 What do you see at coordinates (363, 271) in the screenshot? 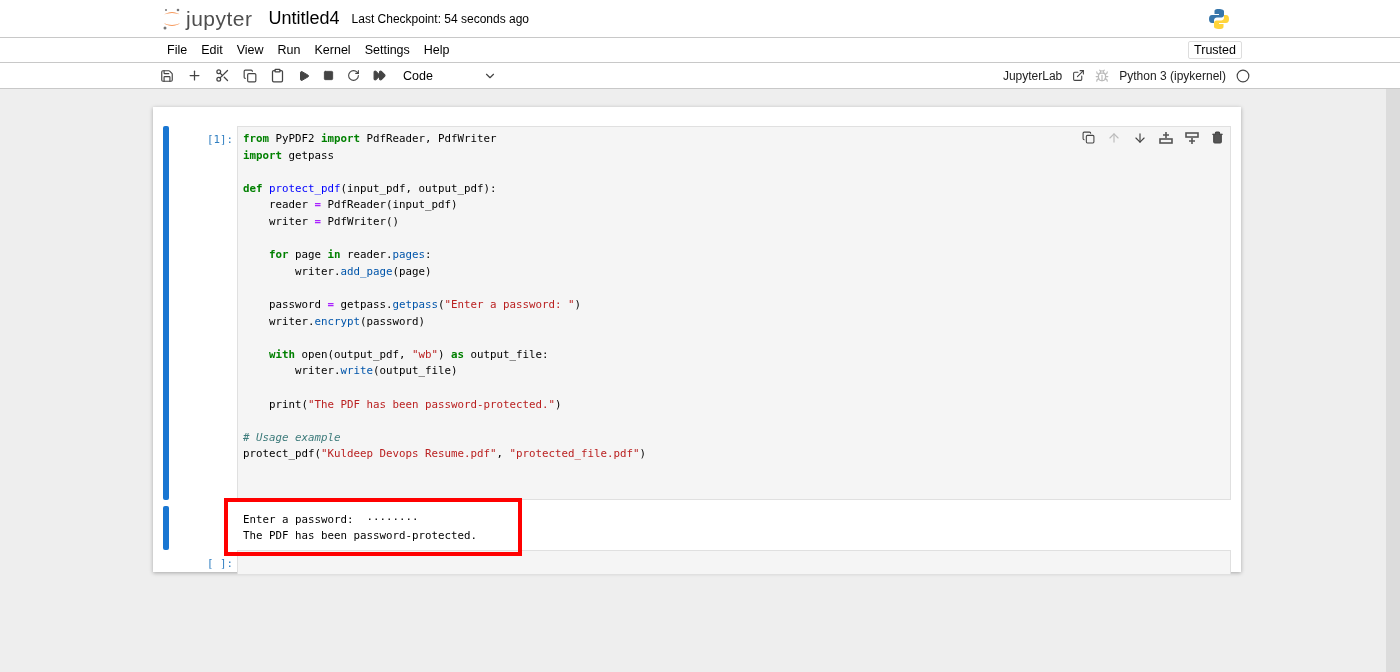
I see `code-line: writer.add_page(page)` at bounding box center [363, 271].